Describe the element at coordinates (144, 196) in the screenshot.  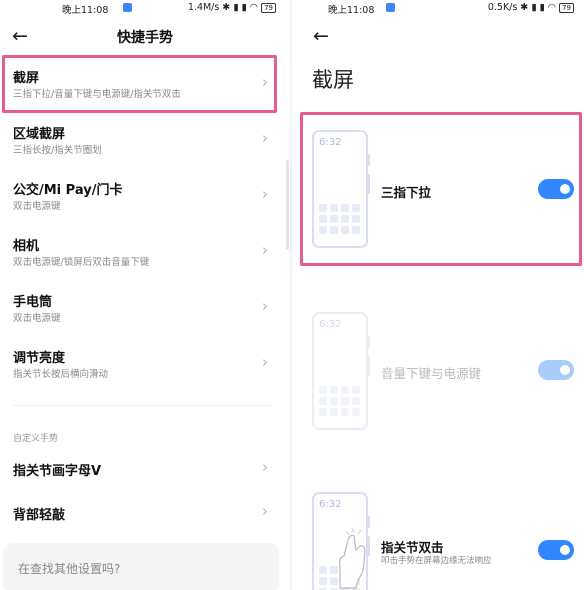
I see `list-item-mipay: 公交/Mi Pay/门卡 双击电源键 ›` at that location.